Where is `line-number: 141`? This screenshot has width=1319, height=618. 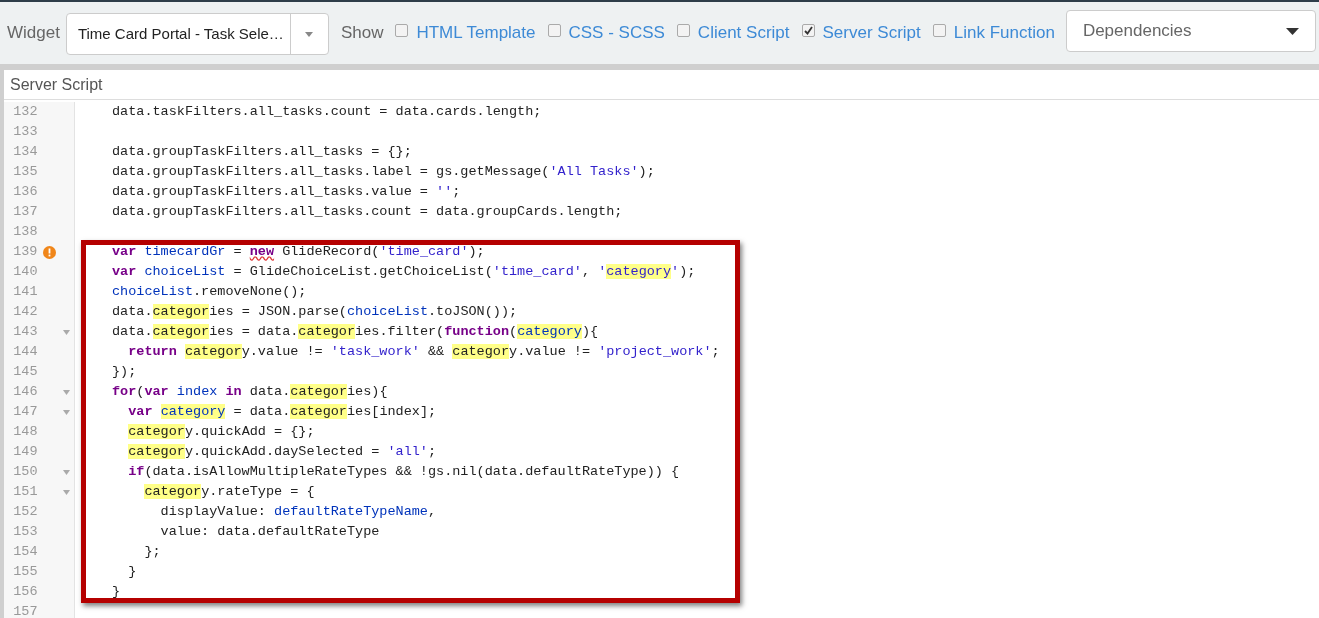 line-number: 141 is located at coordinates (25, 291).